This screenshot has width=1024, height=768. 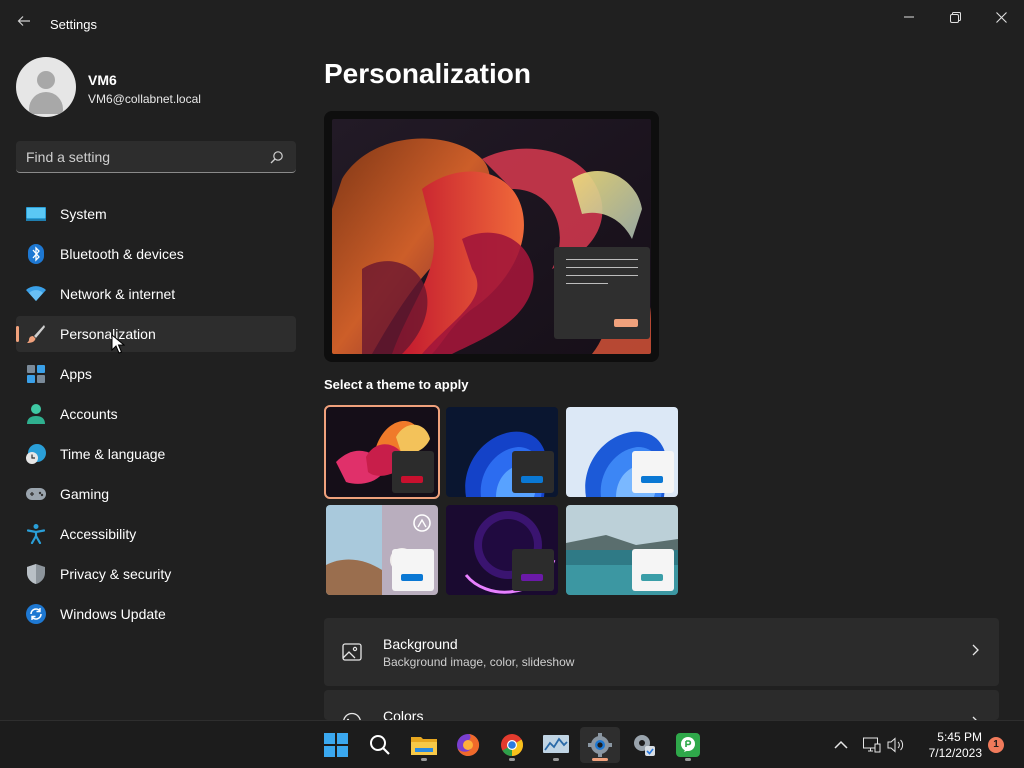 I want to click on wifi-icon, so click(x=36, y=294).